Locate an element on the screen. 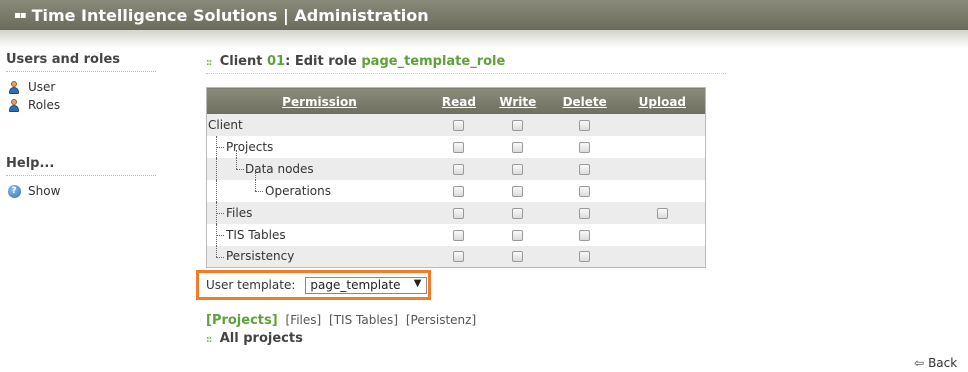 This screenshot has height=372, width=968. upload-checkbox is located at coordinates (662, 213).